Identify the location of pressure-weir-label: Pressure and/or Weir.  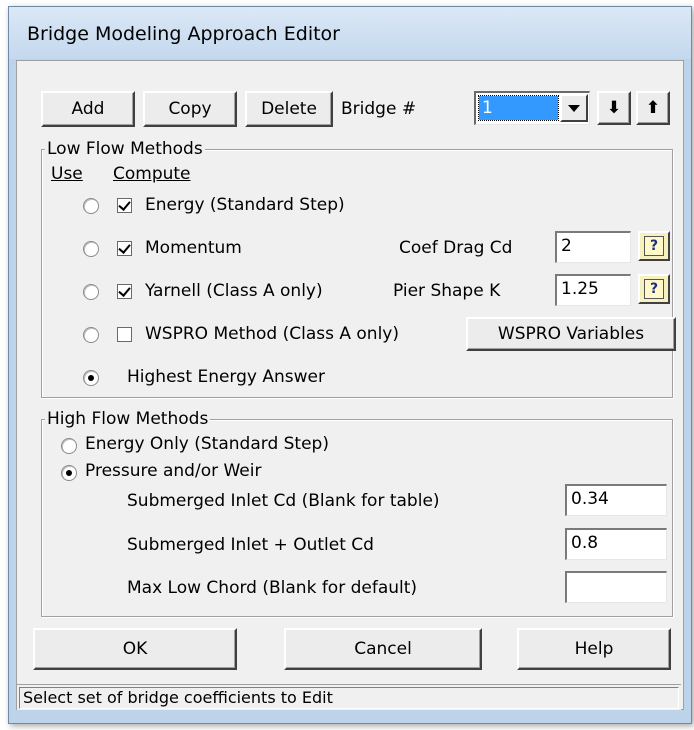
(173, 471).